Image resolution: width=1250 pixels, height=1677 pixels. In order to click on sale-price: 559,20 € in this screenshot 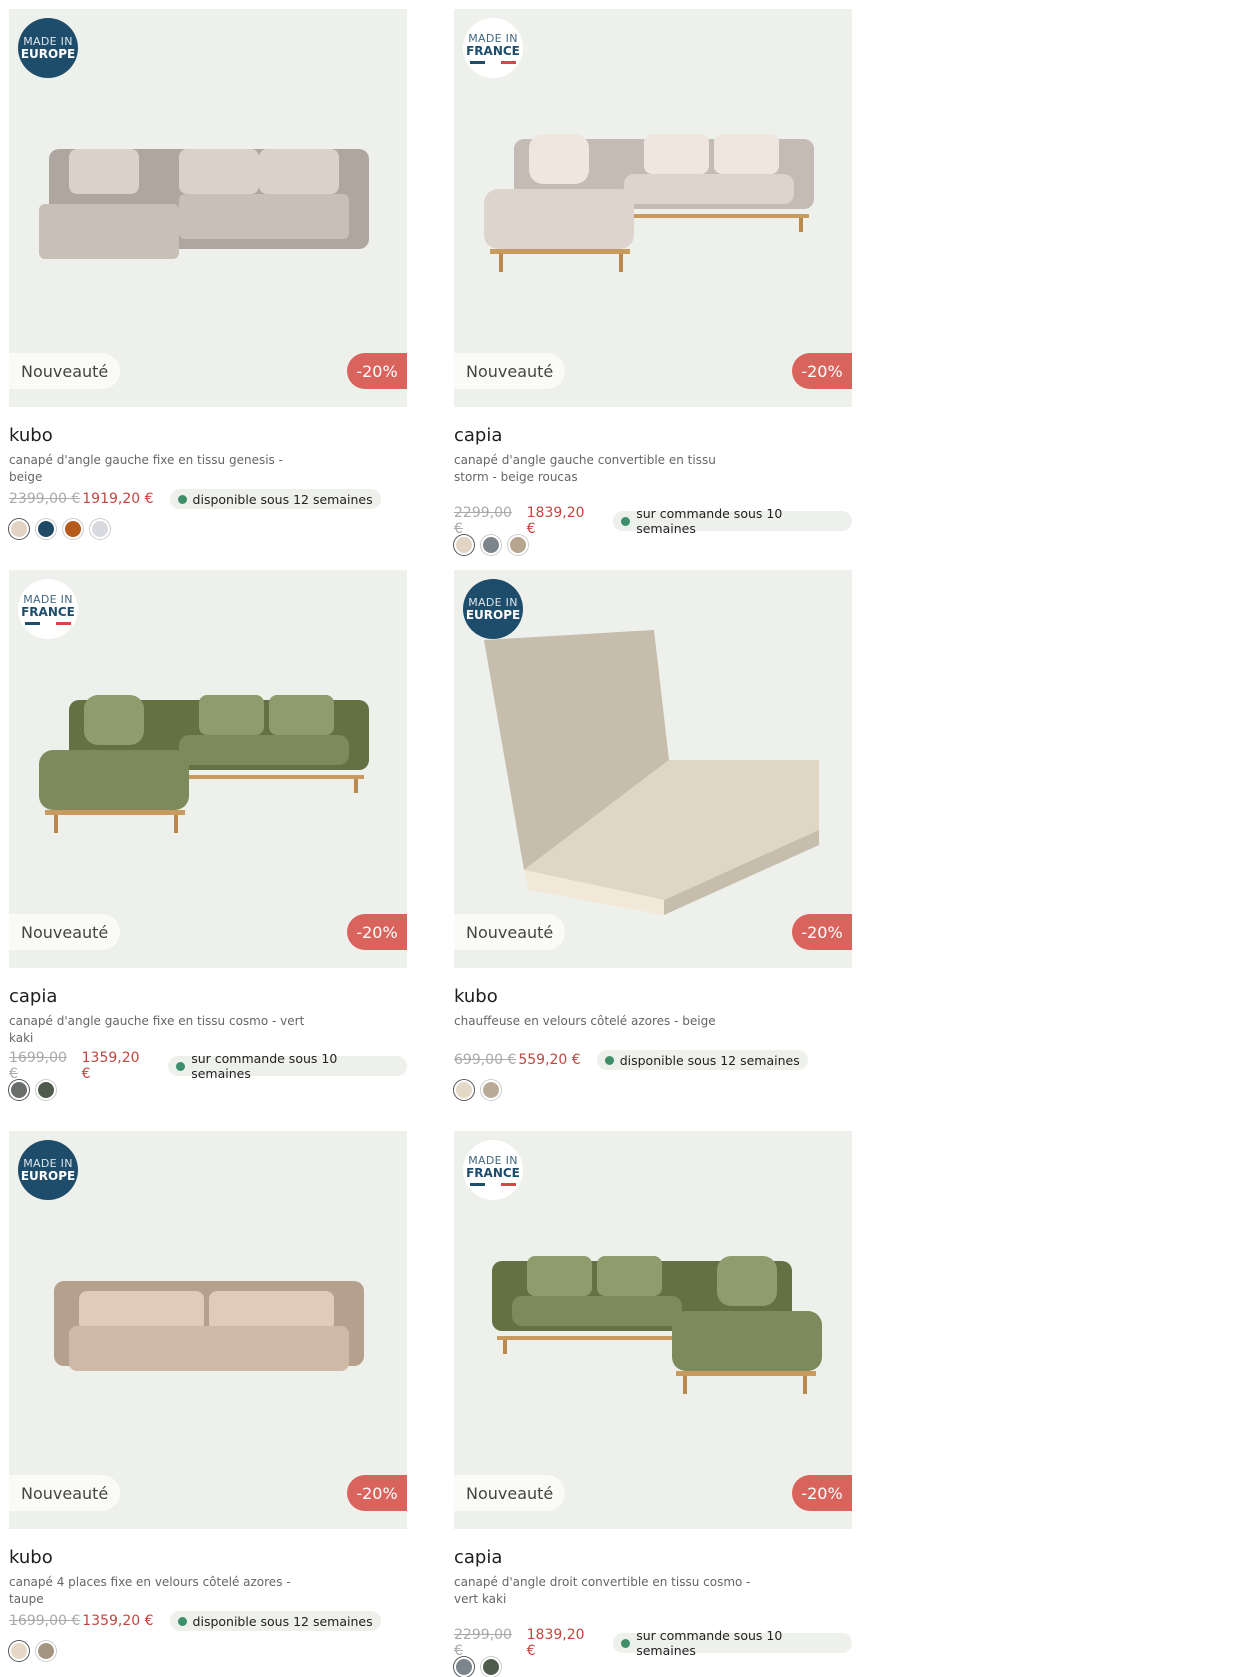, I will do `click(549, 1060)`.